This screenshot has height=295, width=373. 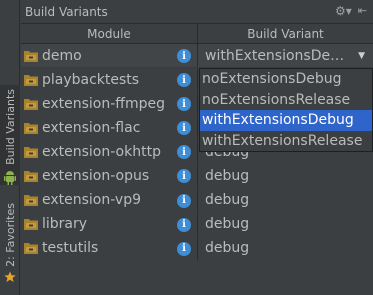 I want to click on table-row: library i debug, so click(x=197, y=224).